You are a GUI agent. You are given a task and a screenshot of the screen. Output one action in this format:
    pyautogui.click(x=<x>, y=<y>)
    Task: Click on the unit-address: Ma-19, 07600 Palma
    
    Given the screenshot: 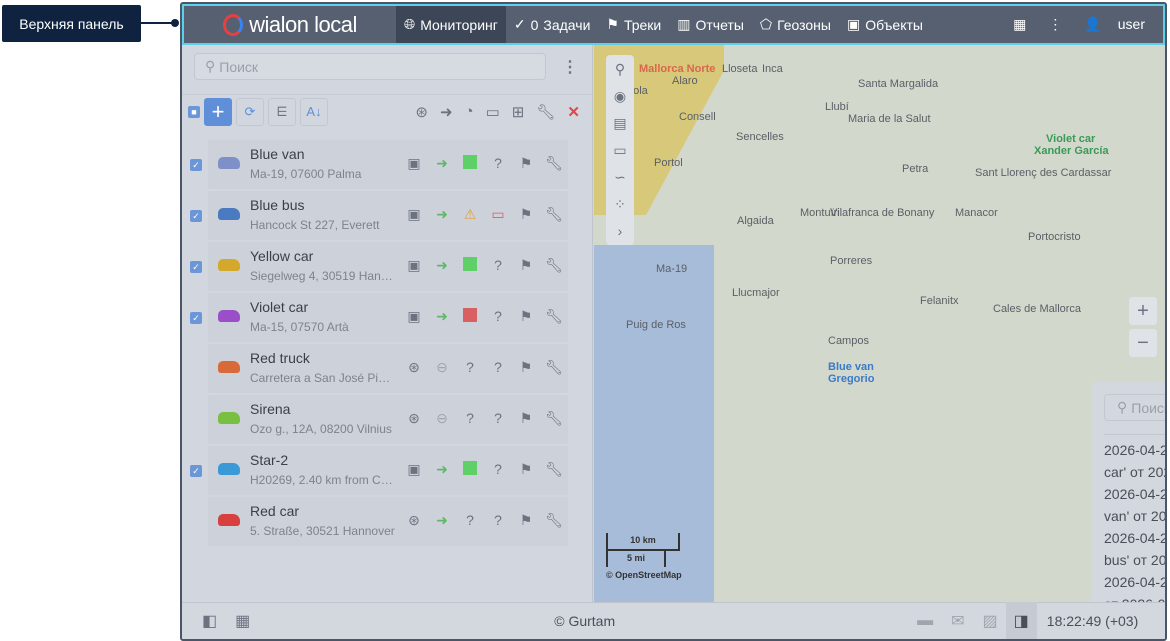 What is the action you would take?
    pyautogui.click(x=306, y=174)
    